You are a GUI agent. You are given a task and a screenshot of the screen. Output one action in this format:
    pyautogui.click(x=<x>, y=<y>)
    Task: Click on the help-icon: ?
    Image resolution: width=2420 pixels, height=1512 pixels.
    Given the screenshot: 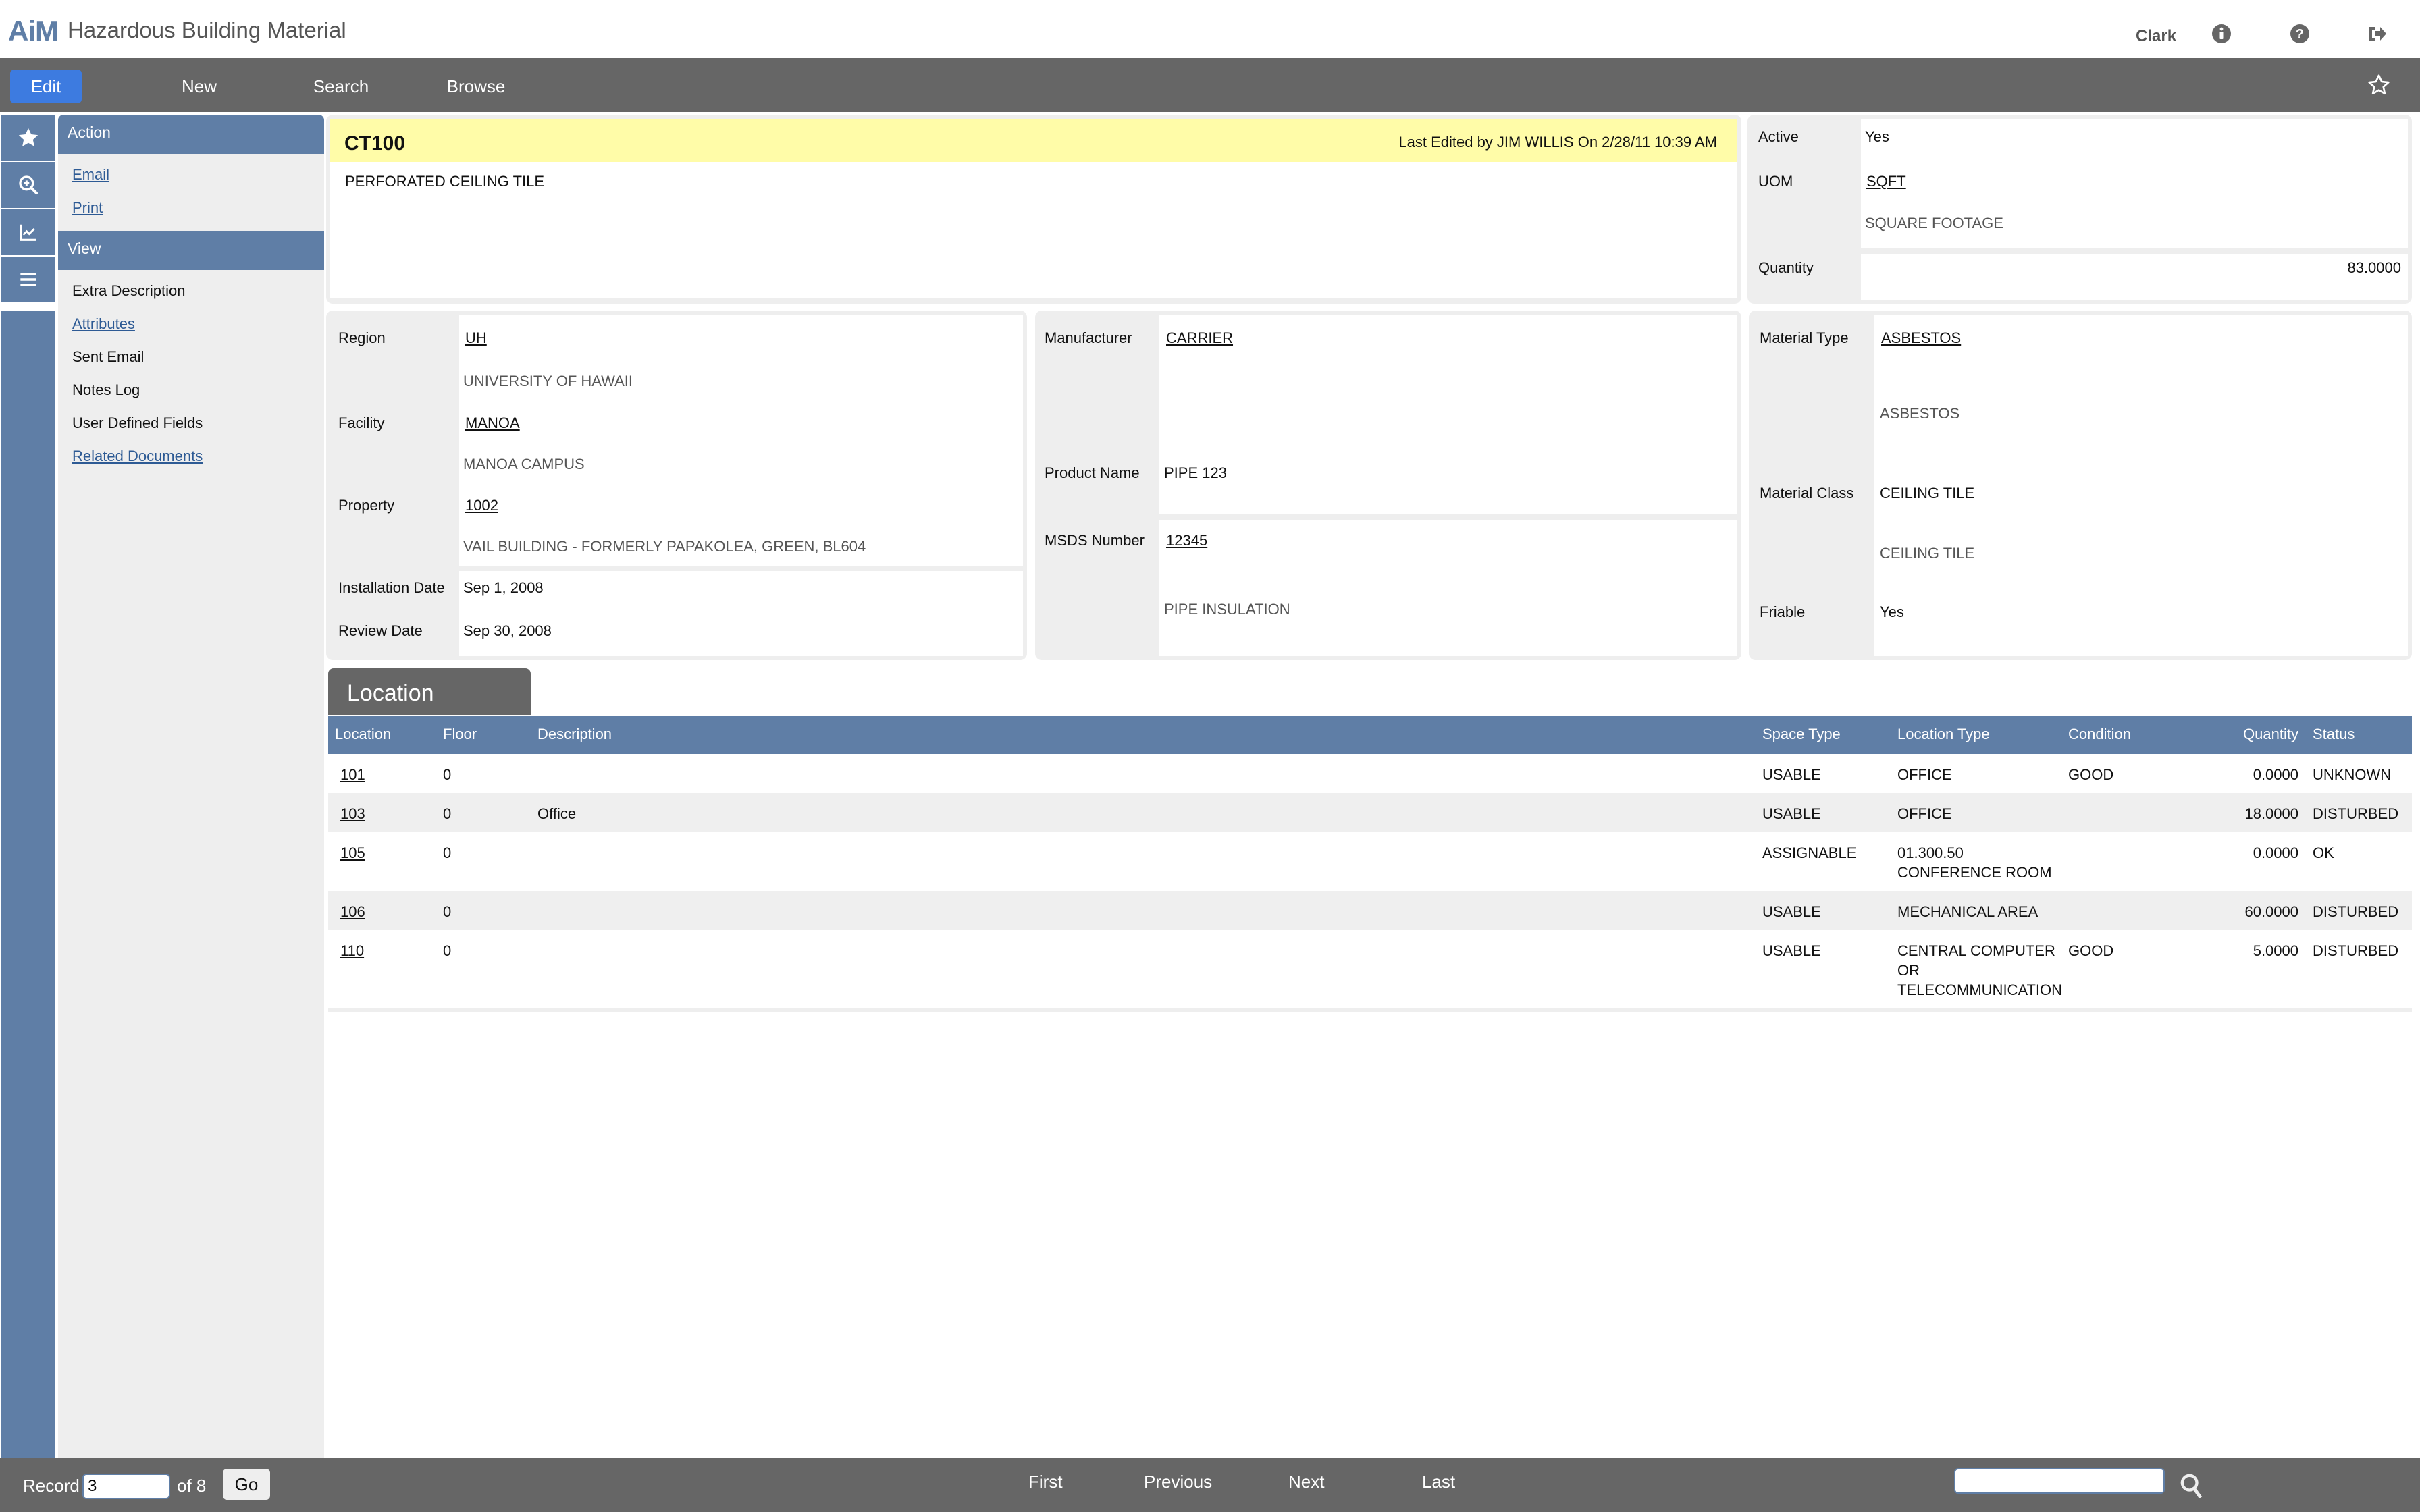 What is the action you would take?
    pyautogui.click(x=2300, y=34)
    